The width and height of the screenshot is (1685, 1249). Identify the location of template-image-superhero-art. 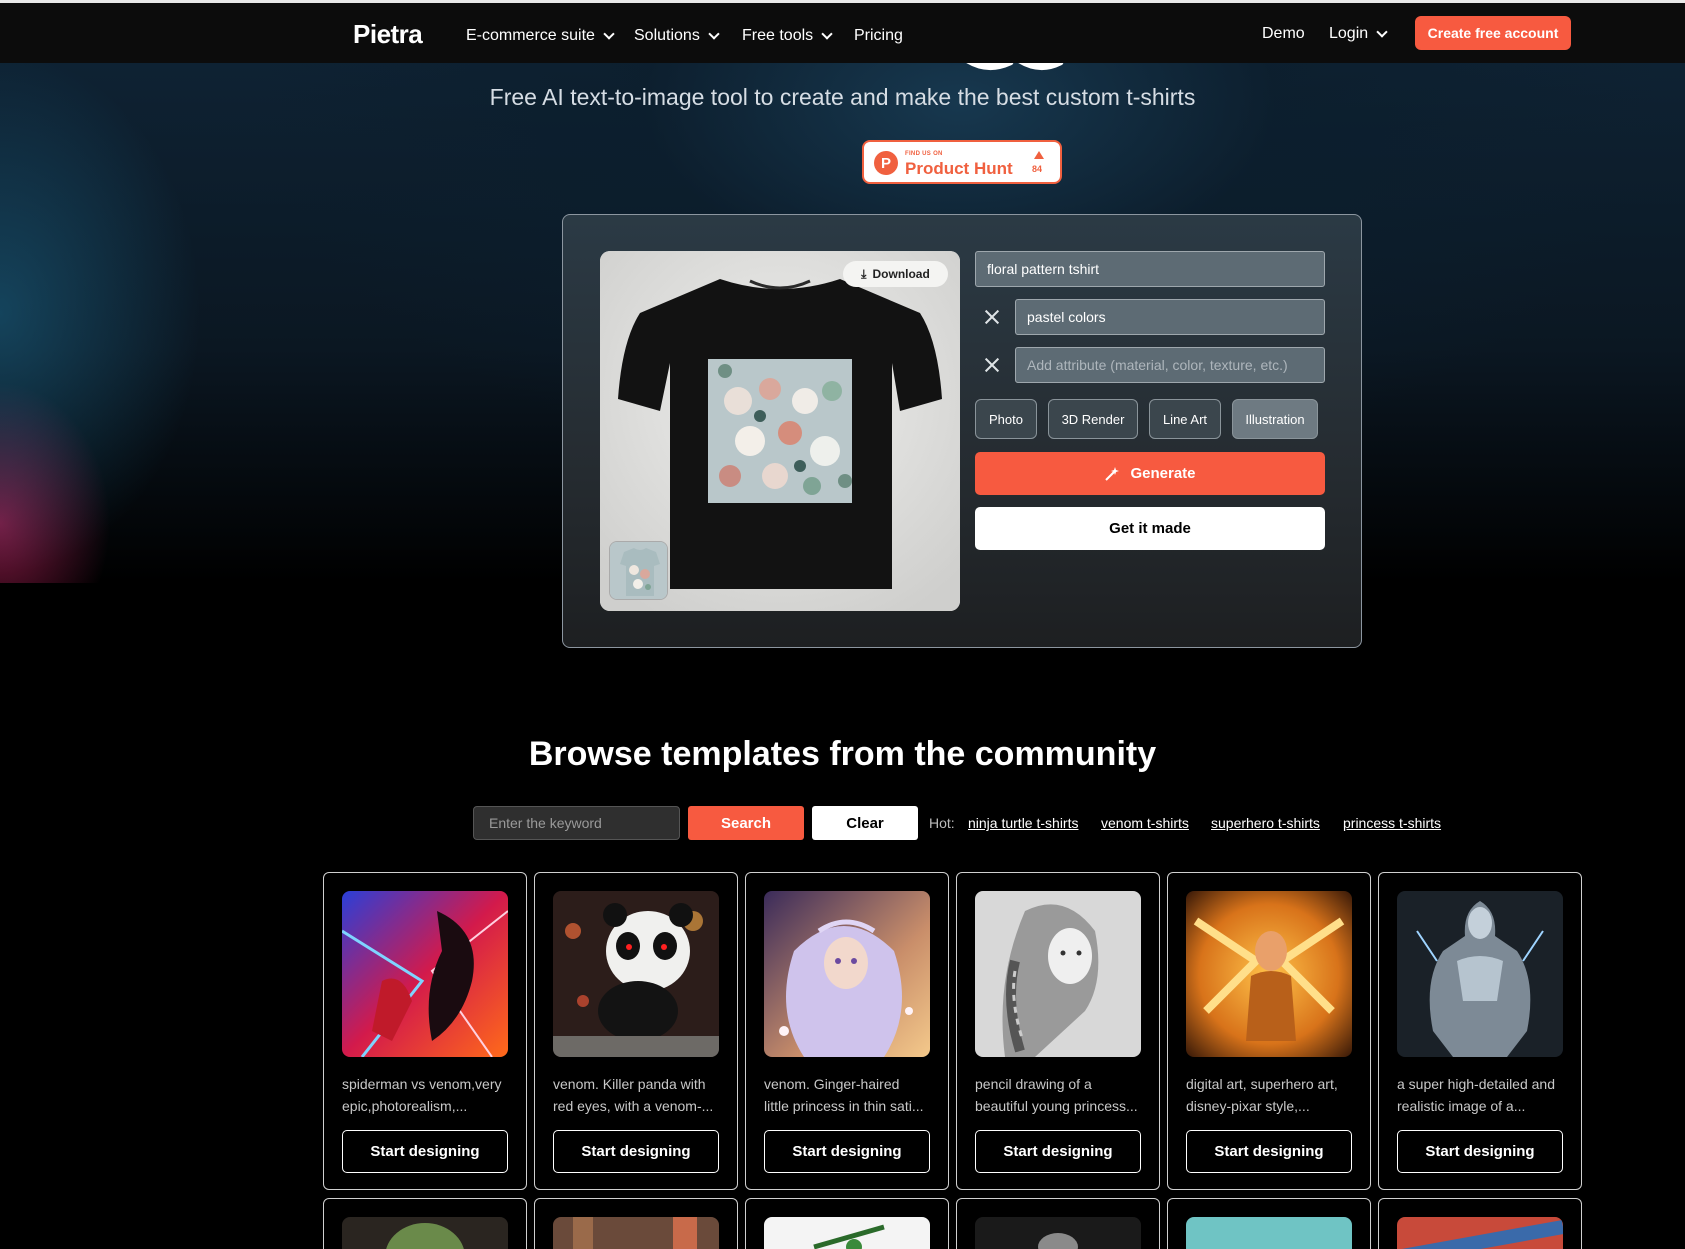
(1269, 974).